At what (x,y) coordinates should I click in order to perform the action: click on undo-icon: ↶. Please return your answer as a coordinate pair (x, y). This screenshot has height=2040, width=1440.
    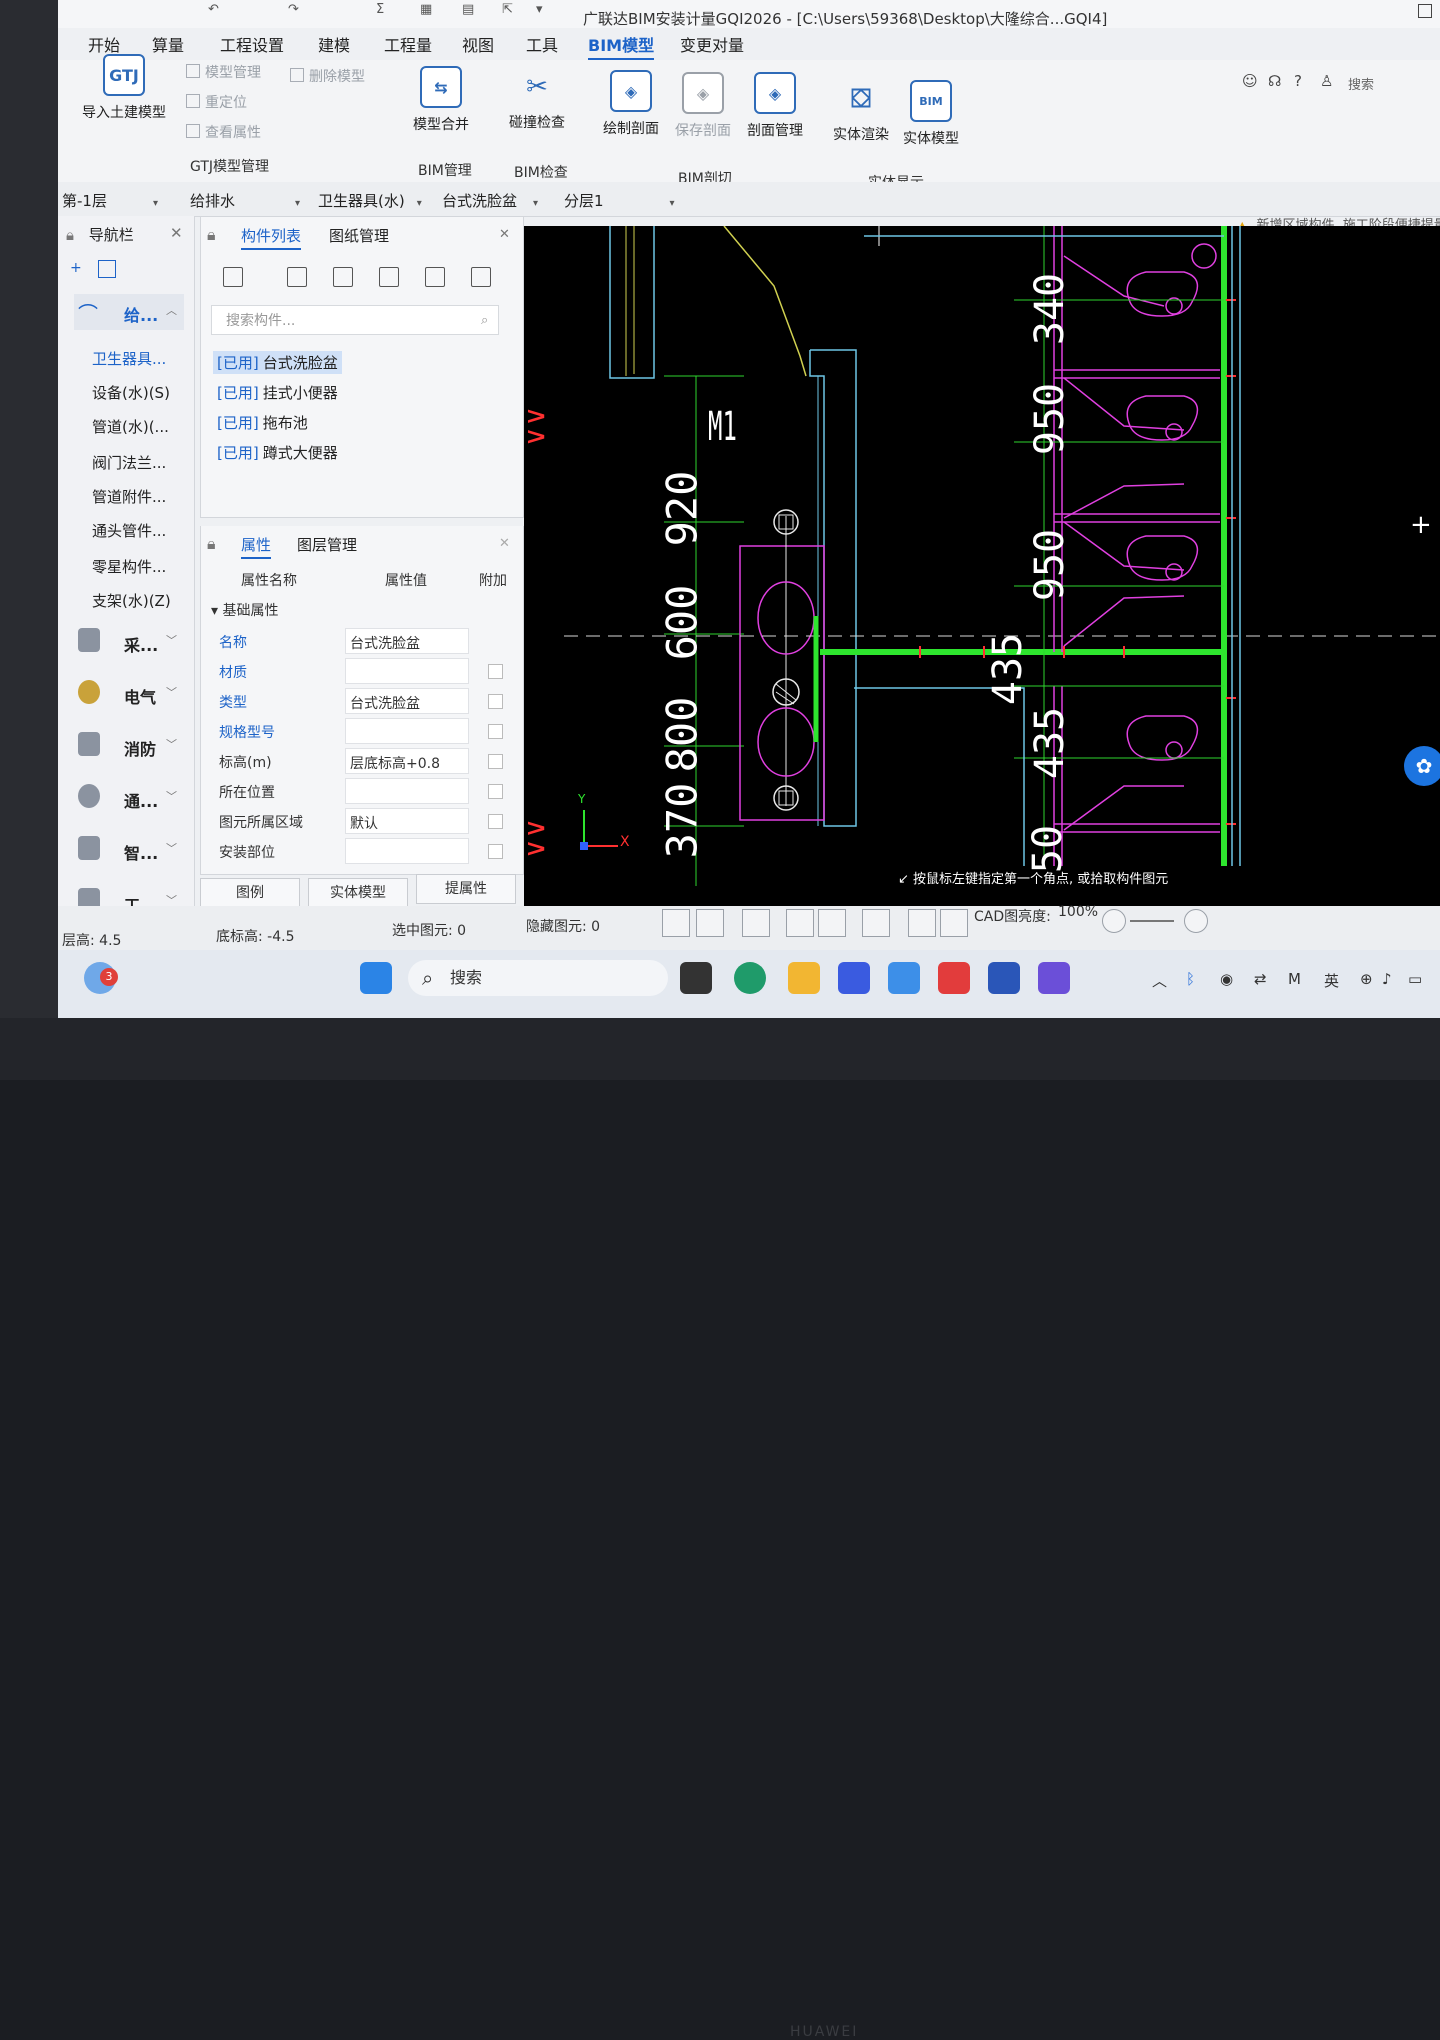
    Looking at the image, I should click on (213, 9).